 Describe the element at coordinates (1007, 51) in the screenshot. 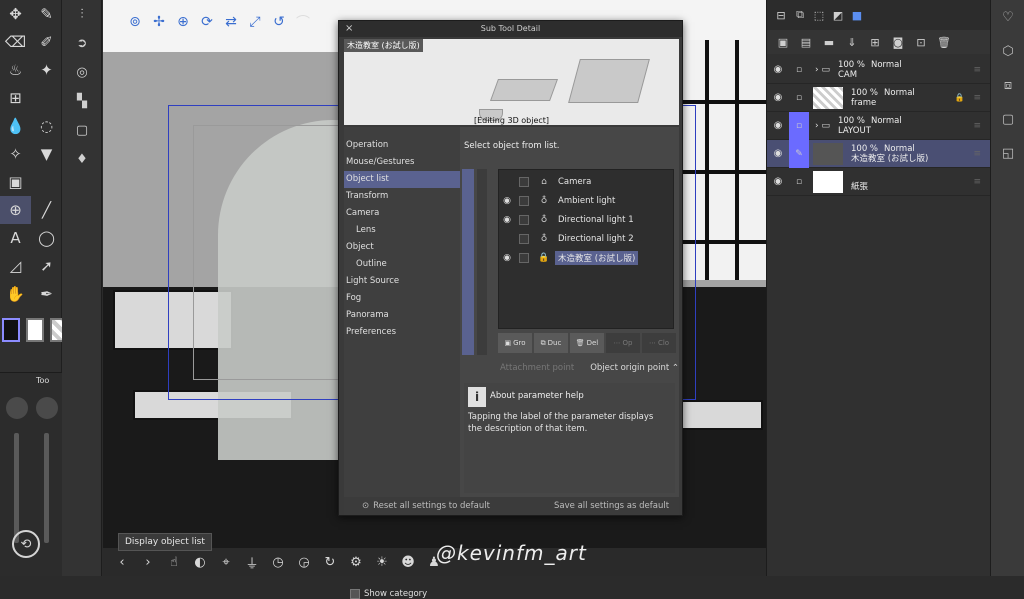

I see `material-icon: ⬡` at that location.